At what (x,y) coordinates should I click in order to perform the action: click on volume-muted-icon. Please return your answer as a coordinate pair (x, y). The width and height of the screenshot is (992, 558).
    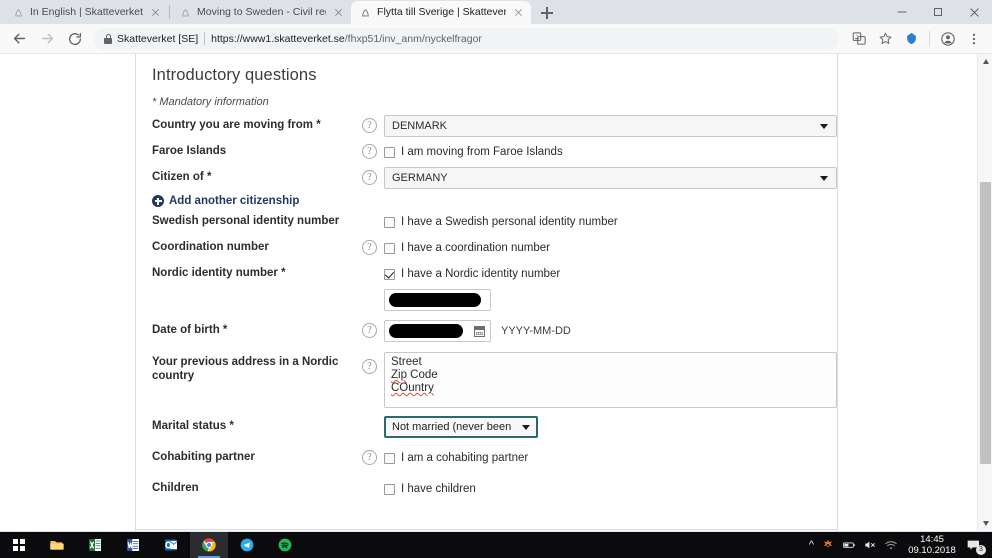
    Looking at the image, I should click on (870, 545).